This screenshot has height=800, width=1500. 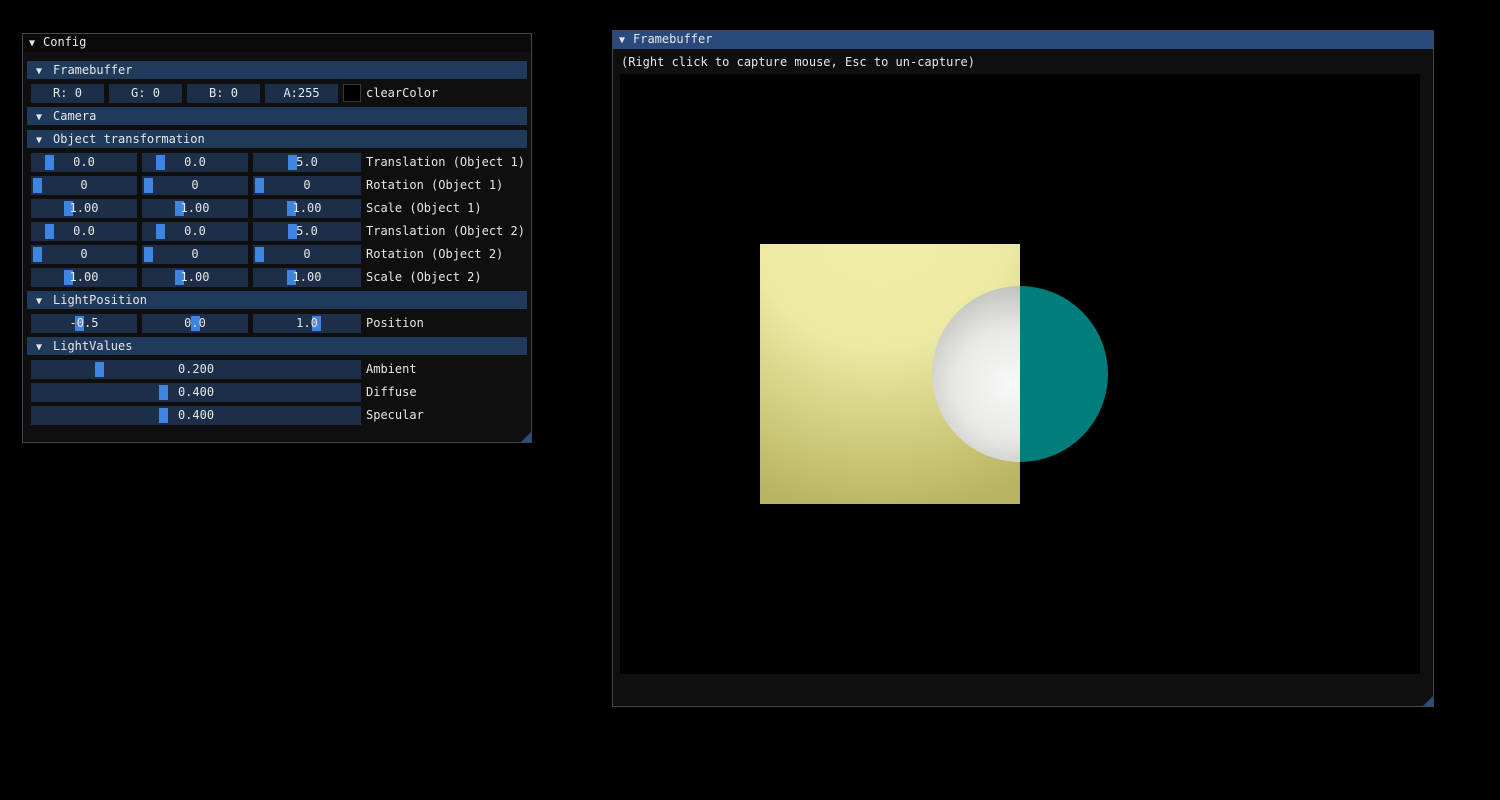 I want to click on light-specular-slider: 0.400, so click(x=196, y=415).